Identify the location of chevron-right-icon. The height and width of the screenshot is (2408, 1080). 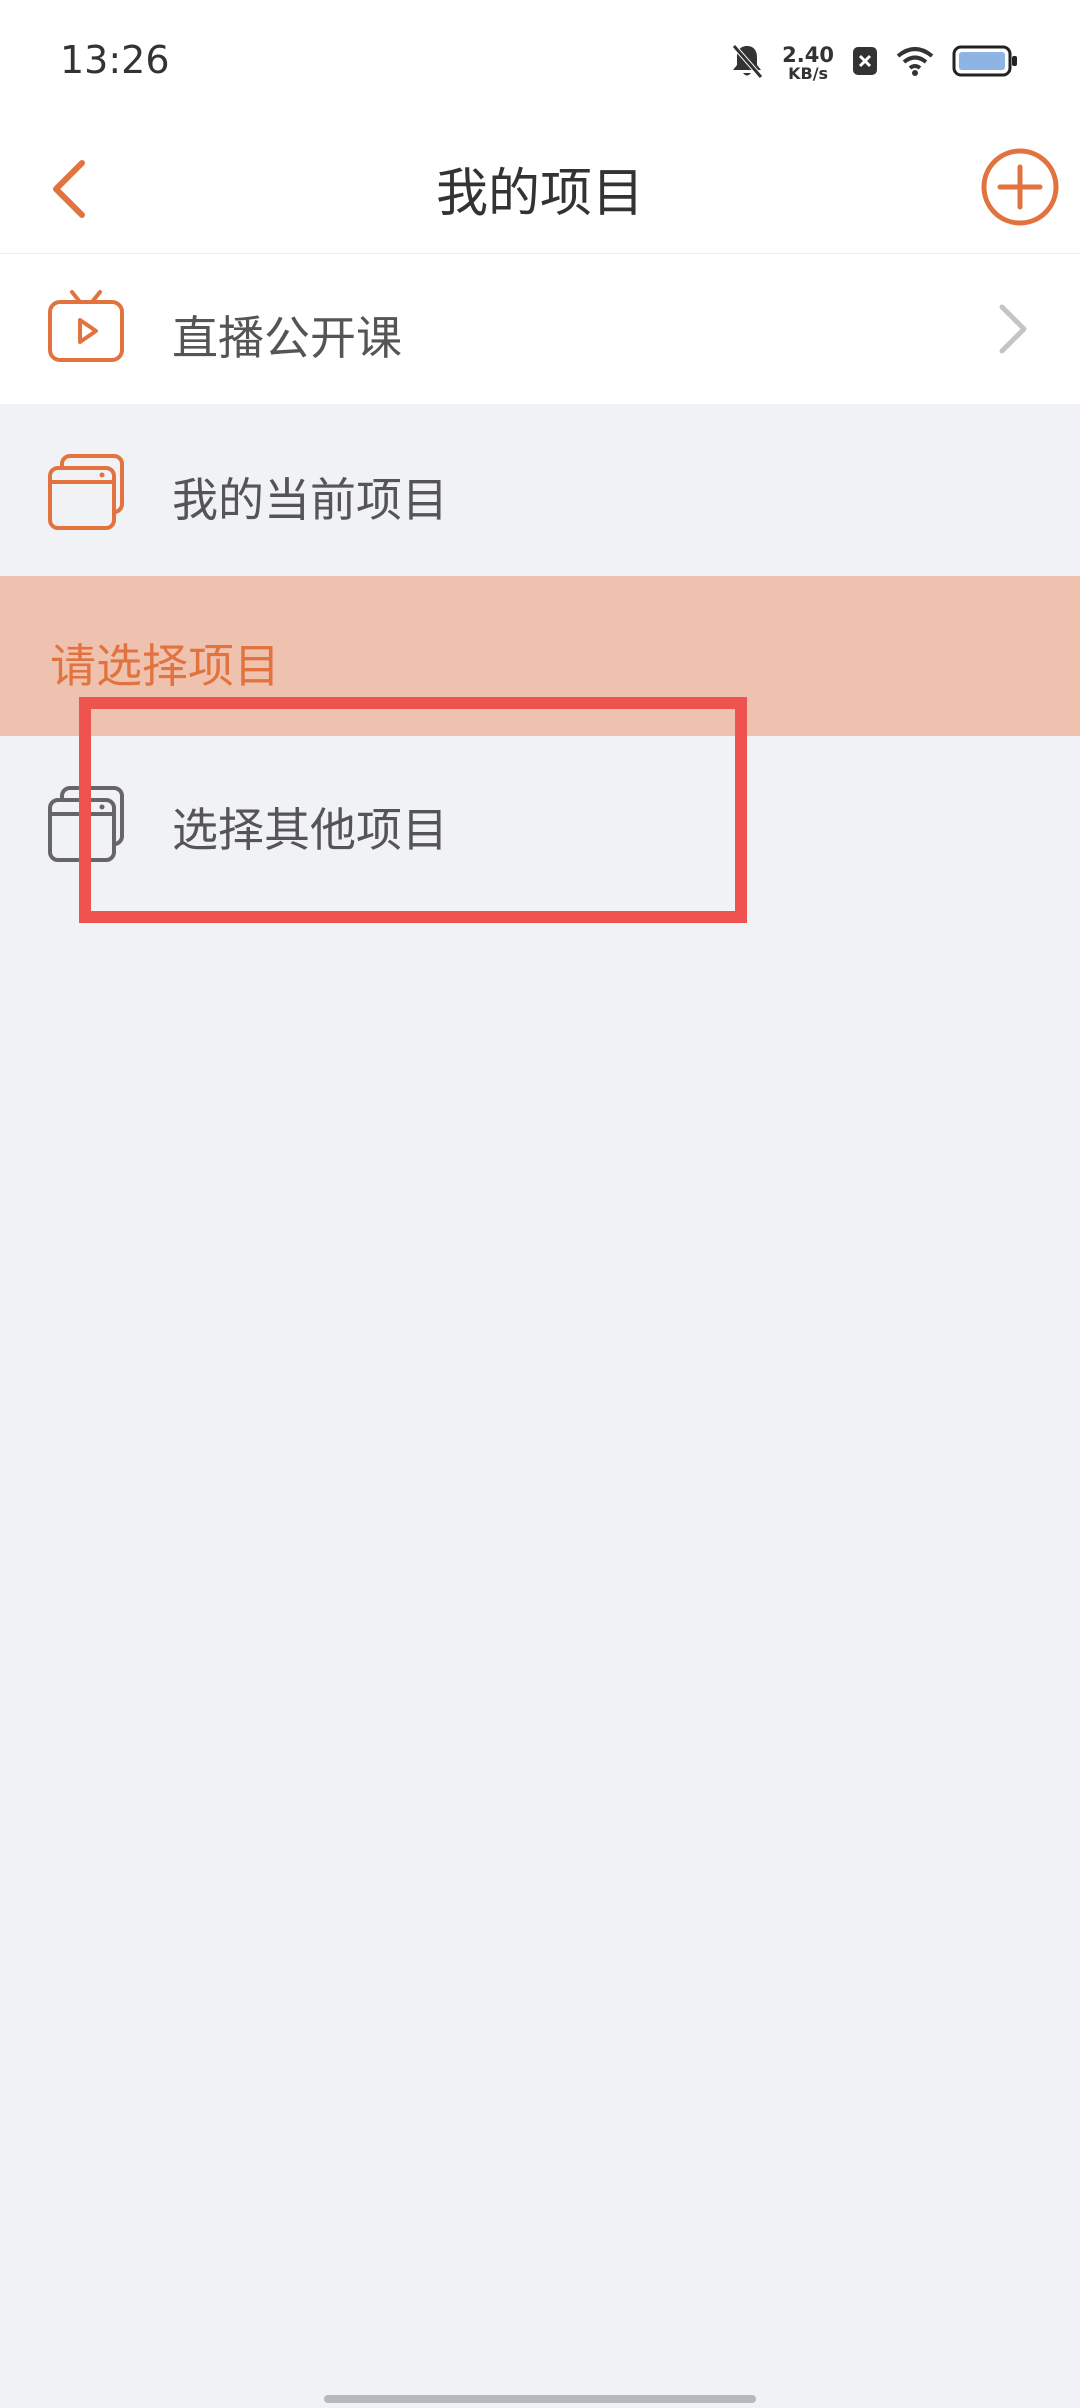
(1012, 329).